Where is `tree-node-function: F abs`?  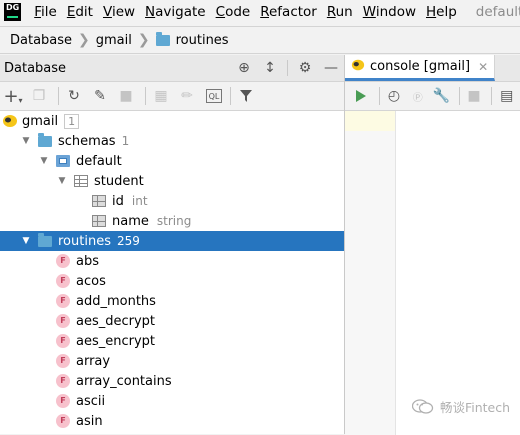 tree-node-function: F abs is located at coordinates (172, 261).